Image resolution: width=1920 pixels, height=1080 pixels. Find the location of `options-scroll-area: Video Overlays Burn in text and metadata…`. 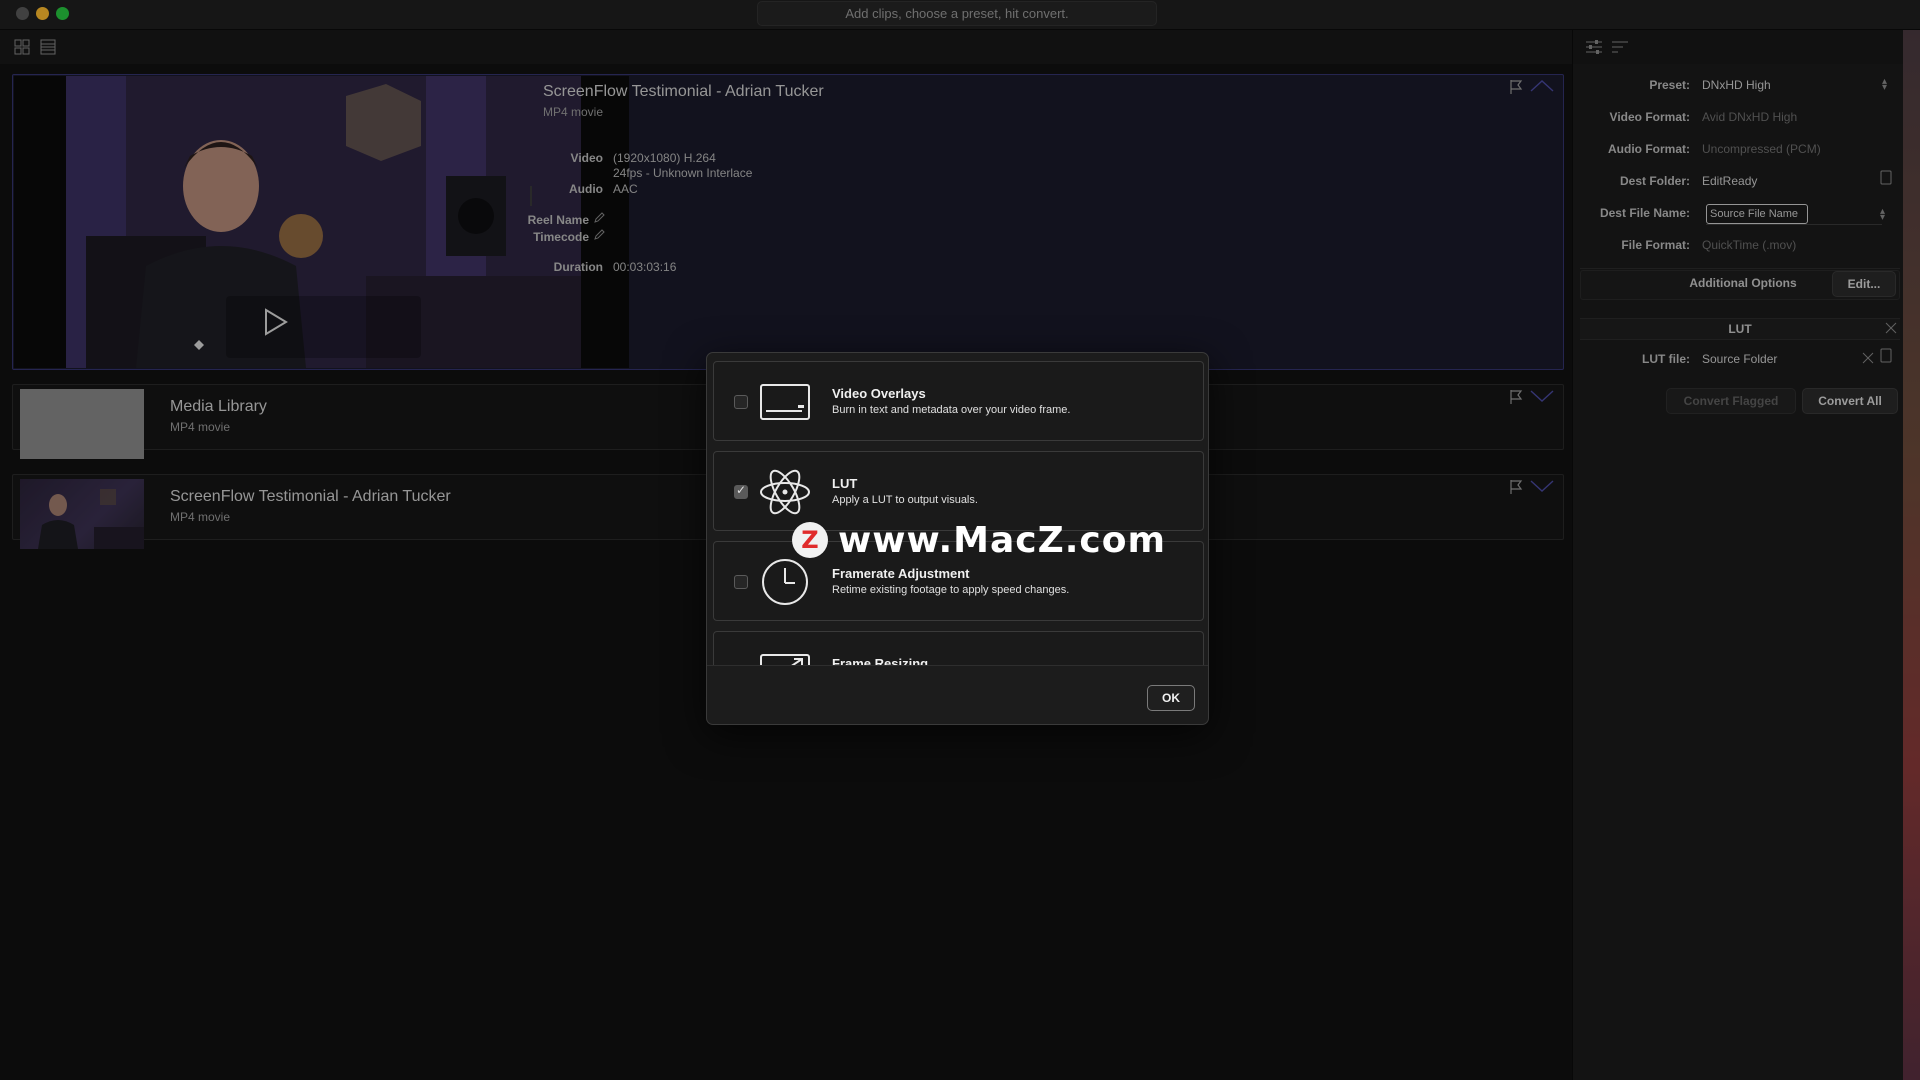

options-scroll-area: Video Overlays Burn in text and metadata… is located at coordinates (957, 509).